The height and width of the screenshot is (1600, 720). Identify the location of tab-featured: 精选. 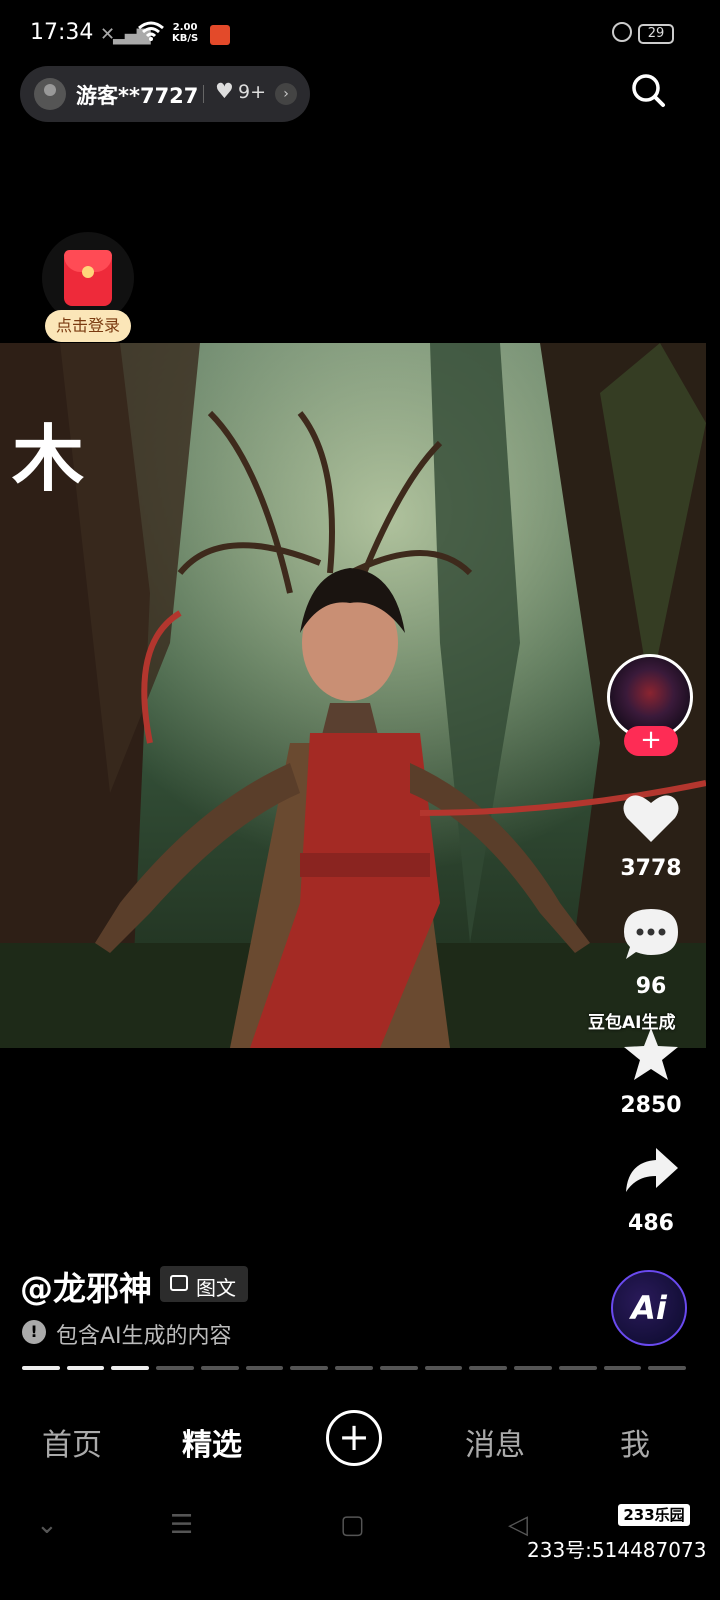
(212, 1442).